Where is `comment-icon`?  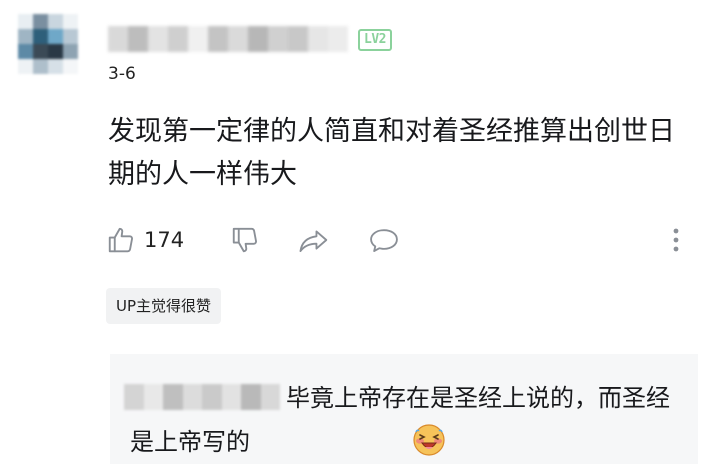 comment-icon is located at coordinates (384, 240).